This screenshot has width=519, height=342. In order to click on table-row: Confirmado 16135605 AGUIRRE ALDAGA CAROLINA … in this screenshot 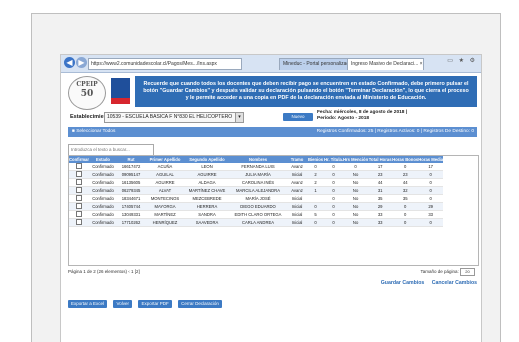, I will do `click(256, 182)`.